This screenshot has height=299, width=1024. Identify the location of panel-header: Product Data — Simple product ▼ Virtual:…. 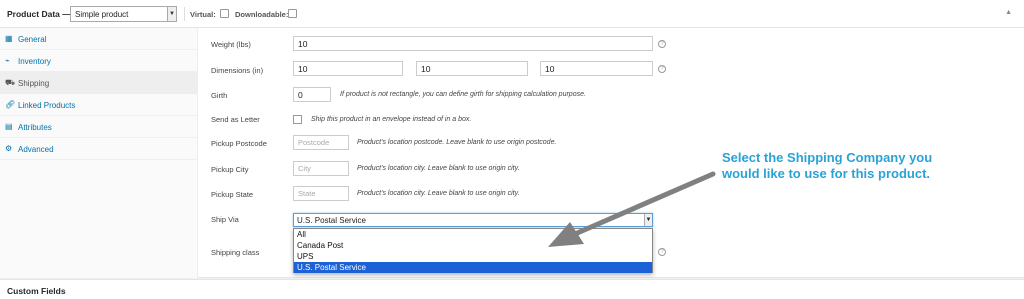
(512, 14).